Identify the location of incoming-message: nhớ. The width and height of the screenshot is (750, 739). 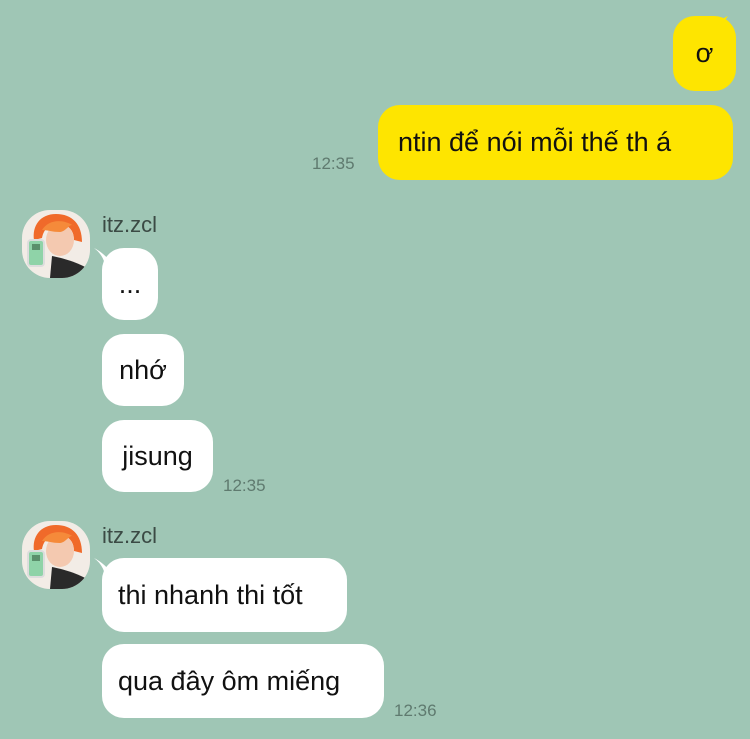
(143, 370).